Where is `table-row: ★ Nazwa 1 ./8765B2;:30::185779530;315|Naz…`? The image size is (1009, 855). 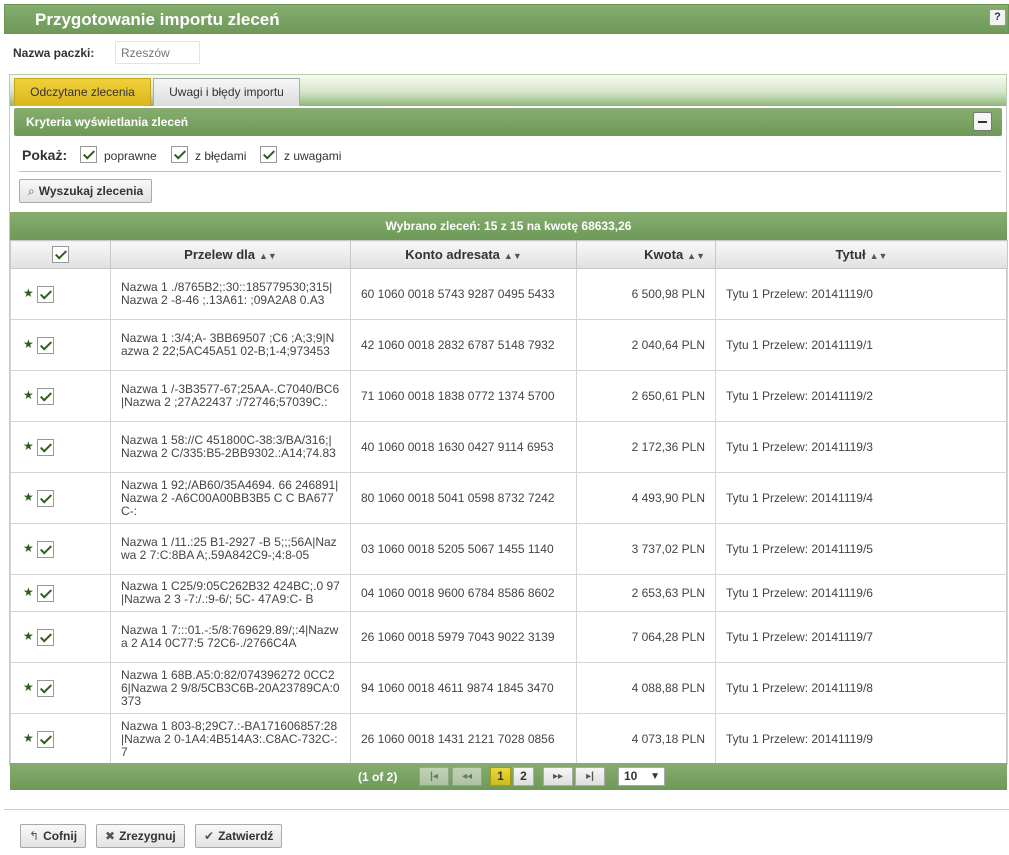
table-row: ★ Nazwa 1 ./8765B2;:30::185779530;315|Naz… is located at coordinates (509, 294).